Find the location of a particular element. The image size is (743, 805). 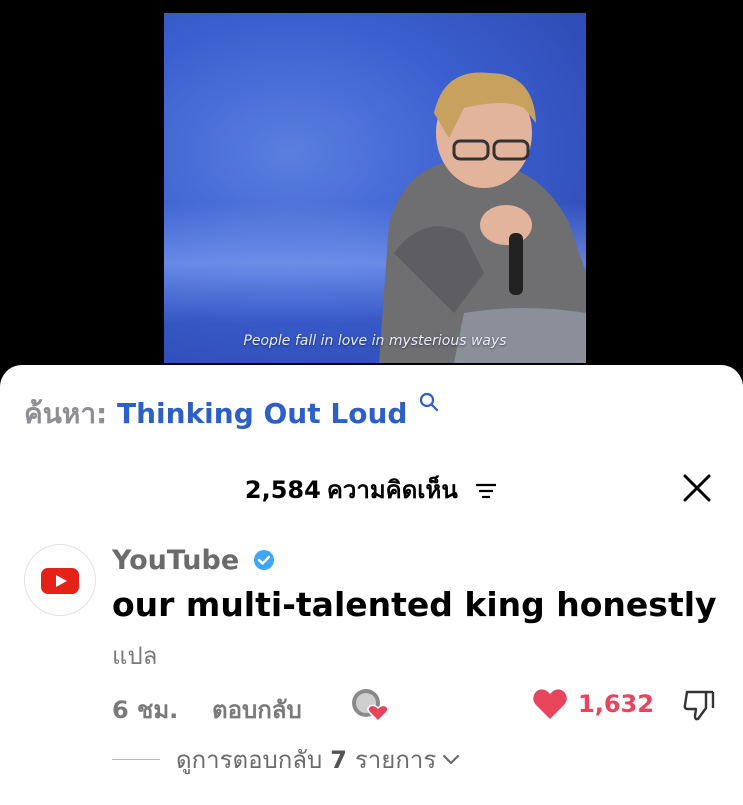

reply-button: ตอบกลับ is located at coordinates (257, 709).